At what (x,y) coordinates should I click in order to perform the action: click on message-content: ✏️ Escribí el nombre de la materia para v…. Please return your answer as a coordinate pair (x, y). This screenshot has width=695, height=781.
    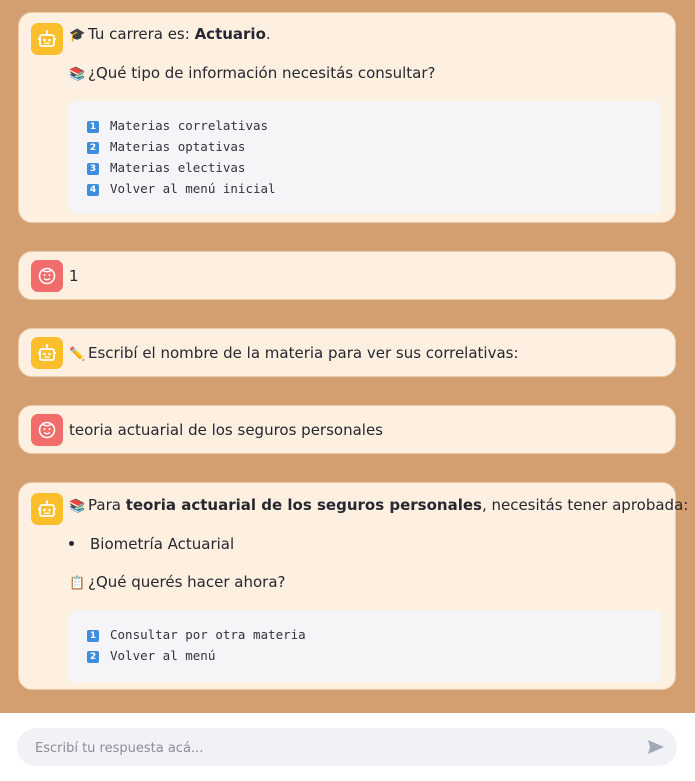
    Looking at the image, I should click on (365, 352).